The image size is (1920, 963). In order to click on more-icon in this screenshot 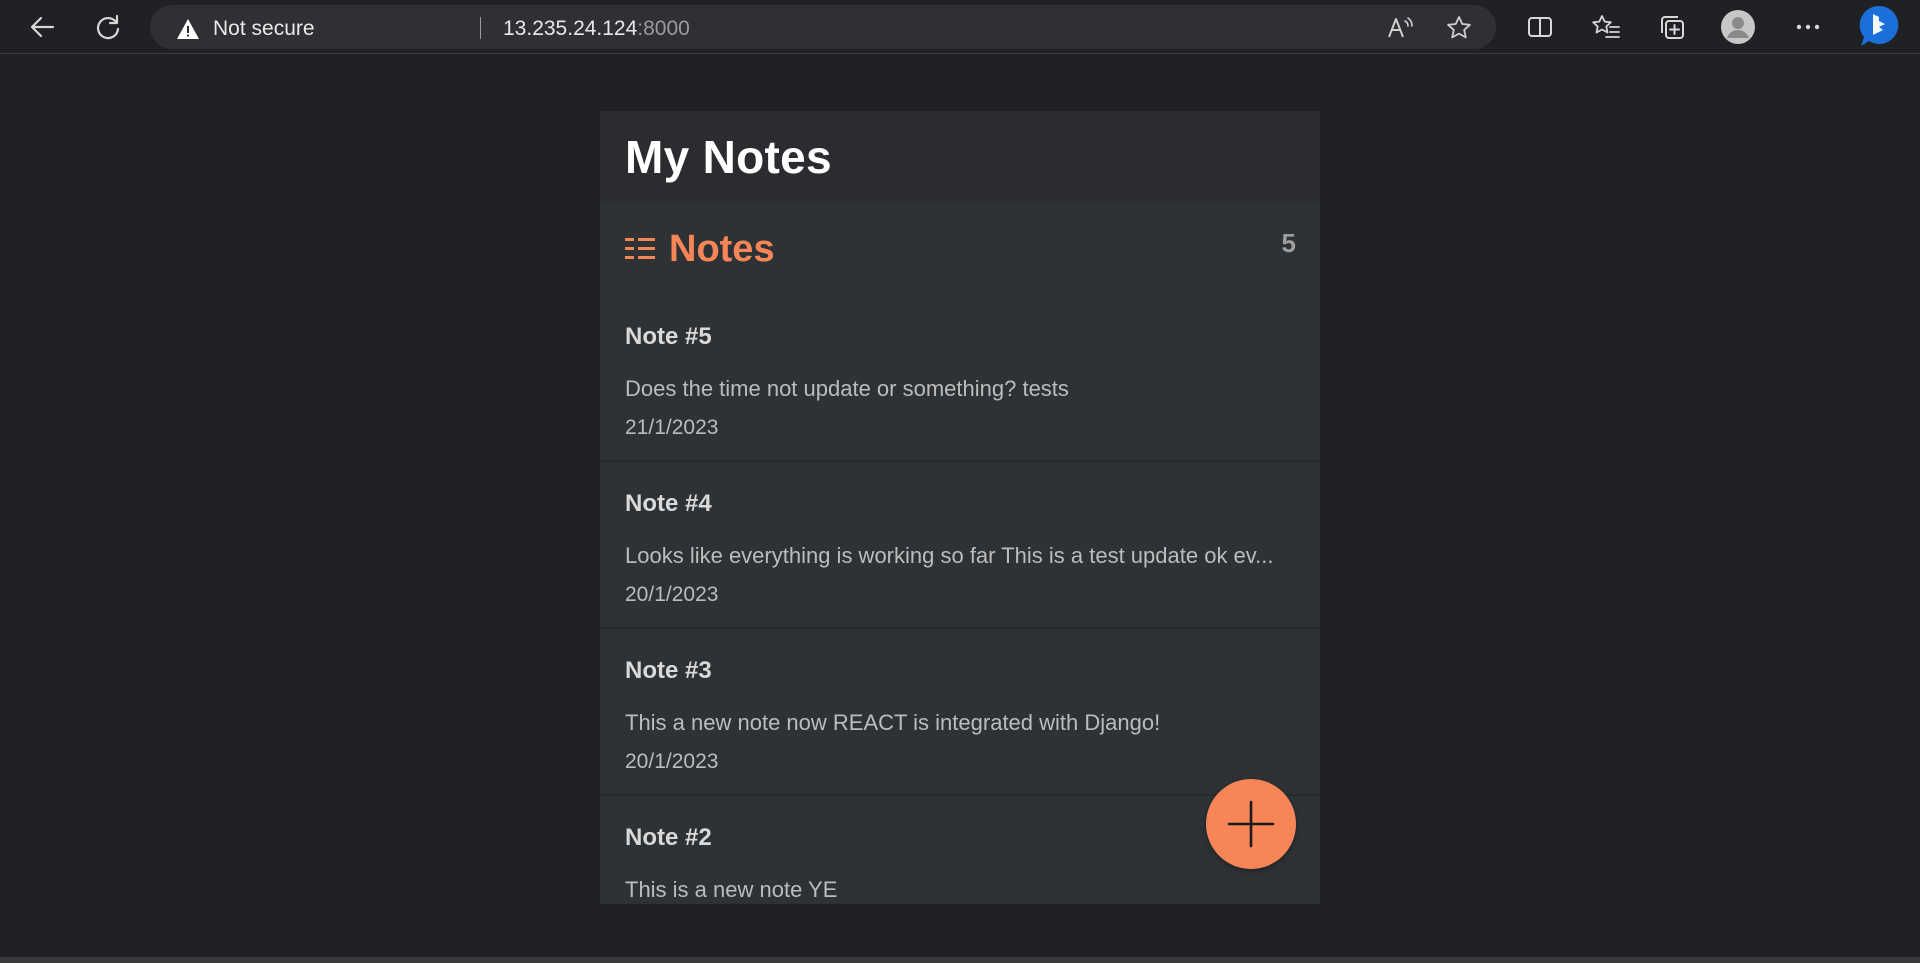, I will do `click(1808, 27)`.